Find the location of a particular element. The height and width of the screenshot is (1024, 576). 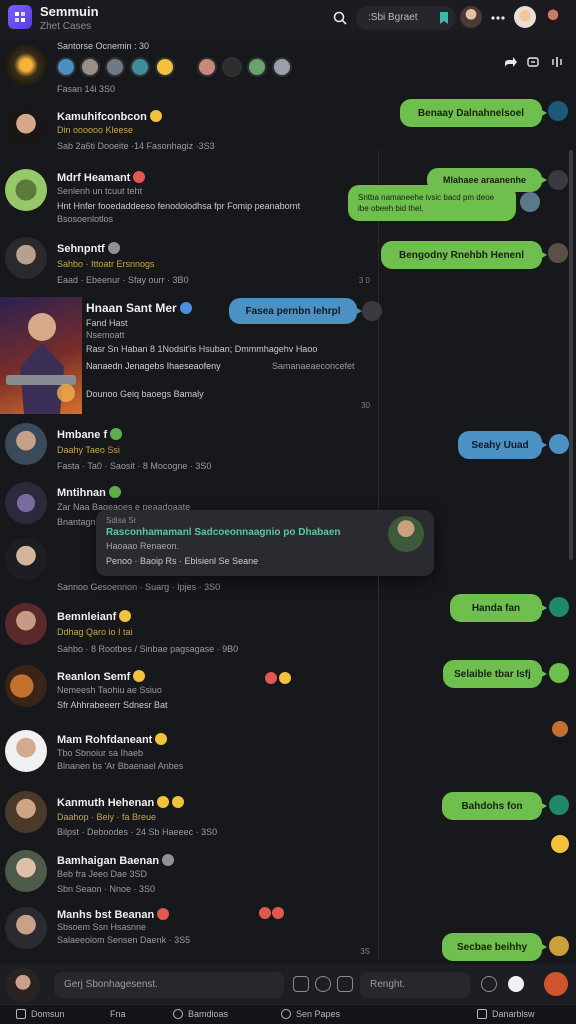

app-logo-icon is located at coordinates (20, 17).